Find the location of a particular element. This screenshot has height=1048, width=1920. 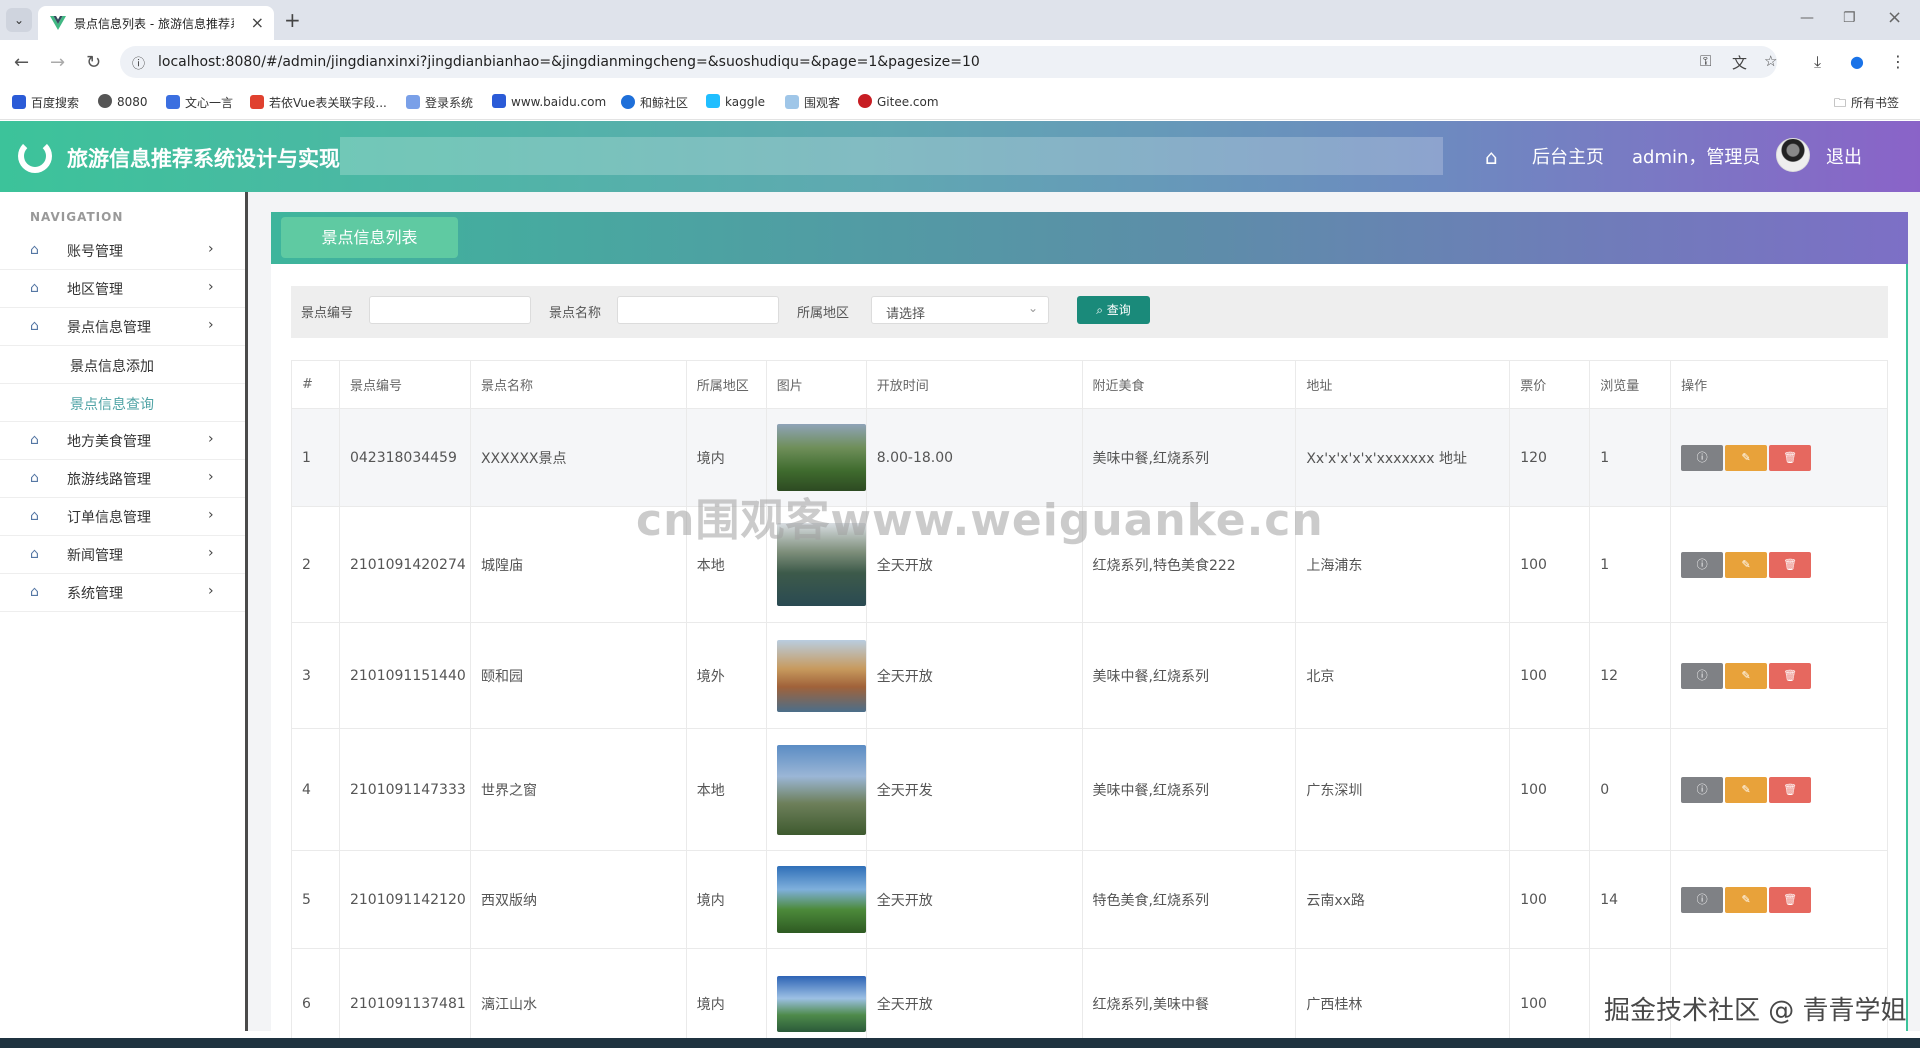

cell-actions: ⓘ ✎ 🗑 is located at coordinates (1779, 457).